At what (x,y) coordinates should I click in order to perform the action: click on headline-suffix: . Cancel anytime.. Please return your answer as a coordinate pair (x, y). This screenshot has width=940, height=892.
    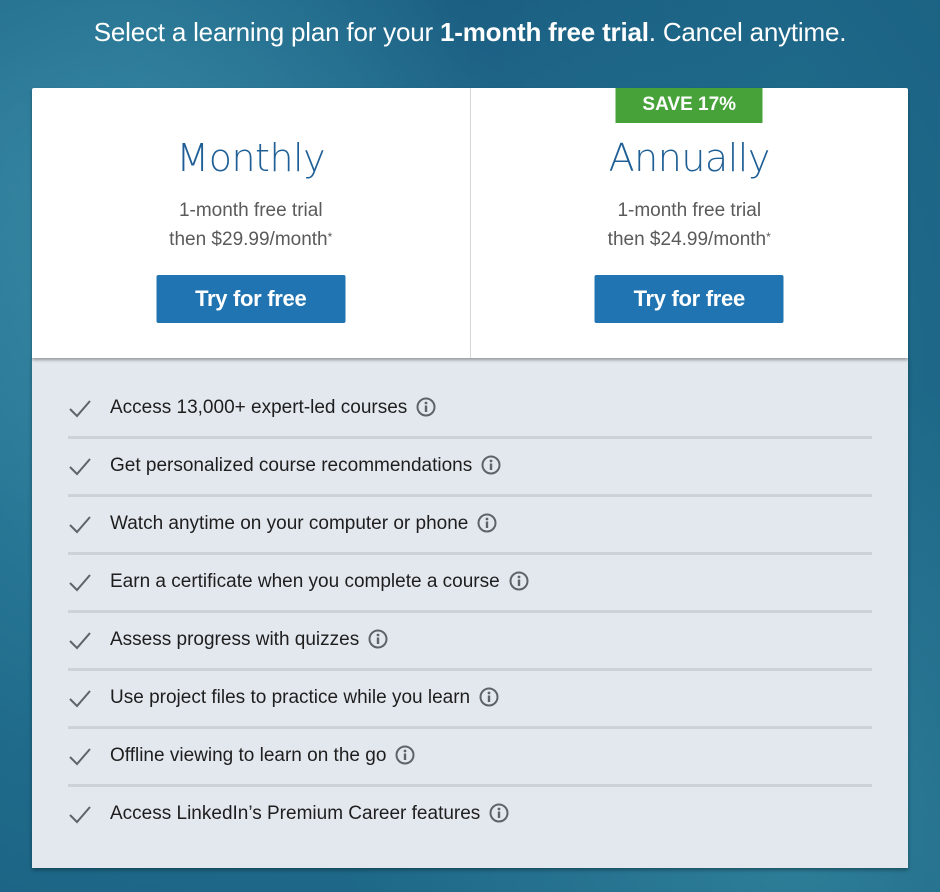
    Looking at the image, I should click on (747, 32).